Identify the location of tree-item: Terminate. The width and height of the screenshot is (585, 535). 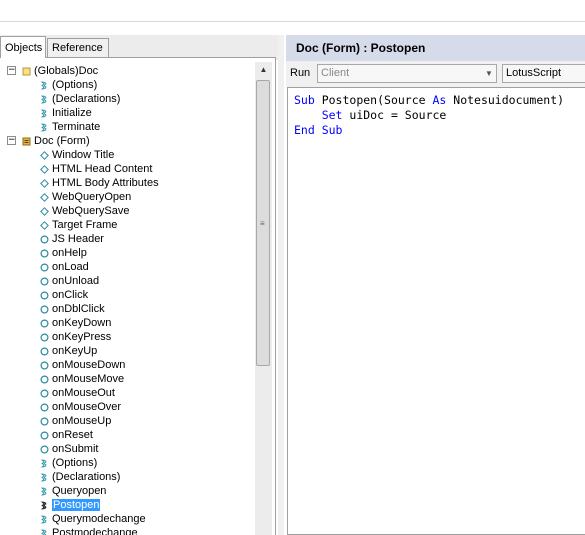
(70, 127).